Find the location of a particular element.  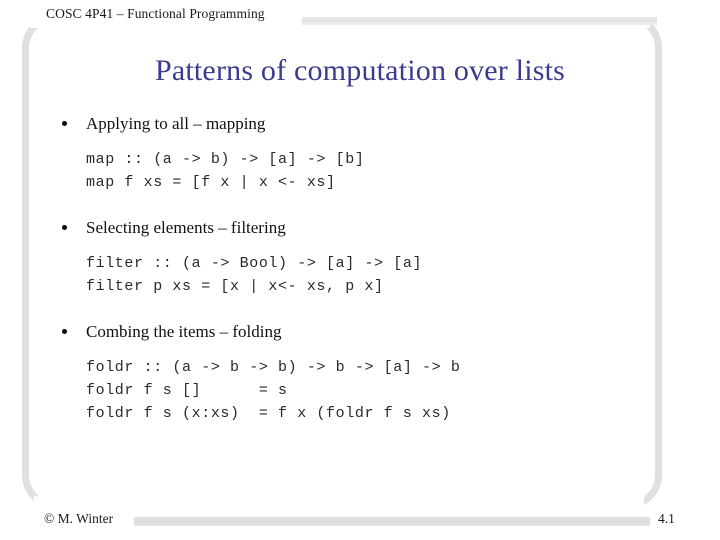

code-line: foldr :: (a -> b -> b) -> b -> [a] -> b is located at coordinates (273, 367).